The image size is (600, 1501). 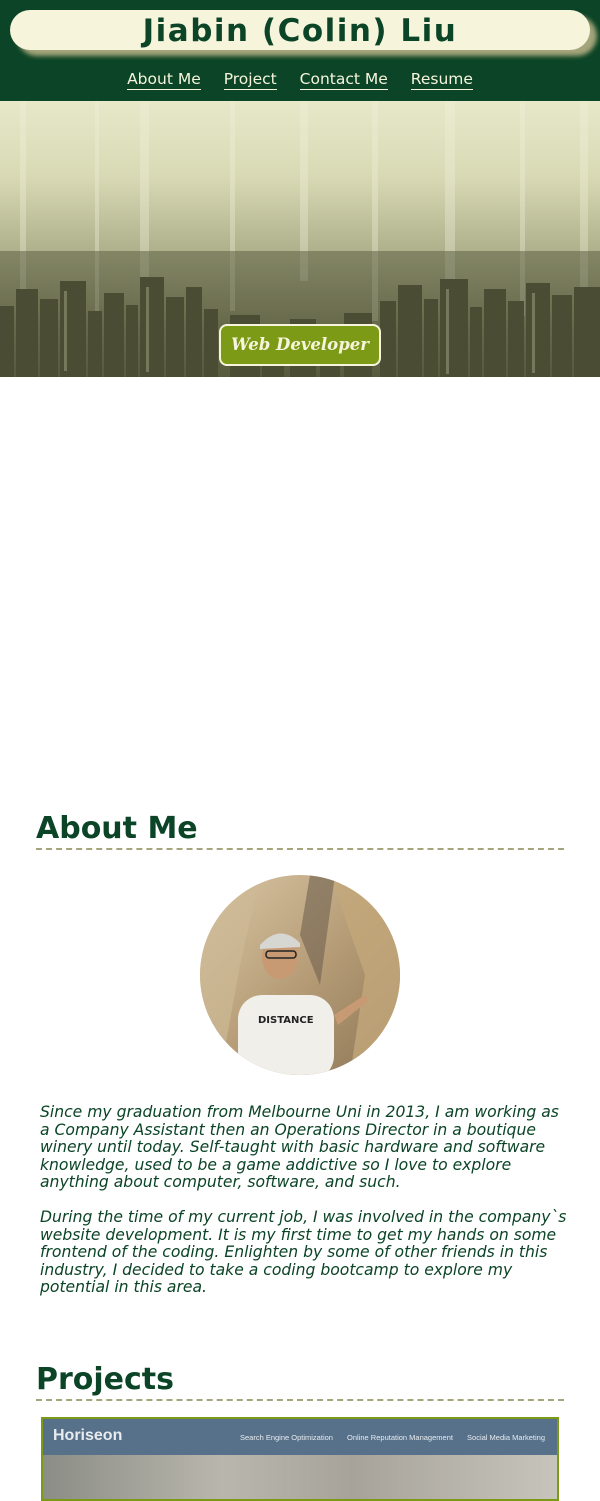 What do you see at coordinates (300, 1381) in the screenshot?
I see `projects-heading: Projects` at bounding box center [300, 1381].